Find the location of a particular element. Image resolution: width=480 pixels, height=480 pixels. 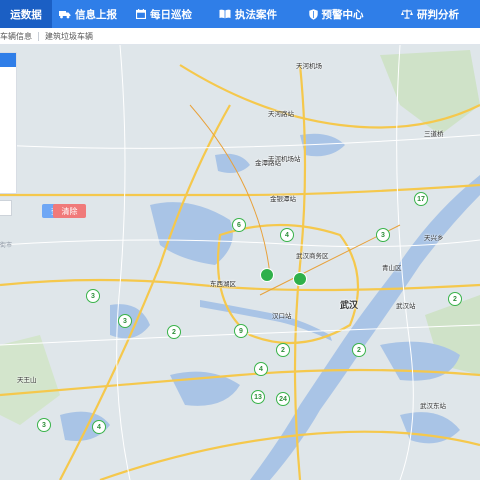

nav-item-alerts: 预警中心 is located at coordinates (336, 14).